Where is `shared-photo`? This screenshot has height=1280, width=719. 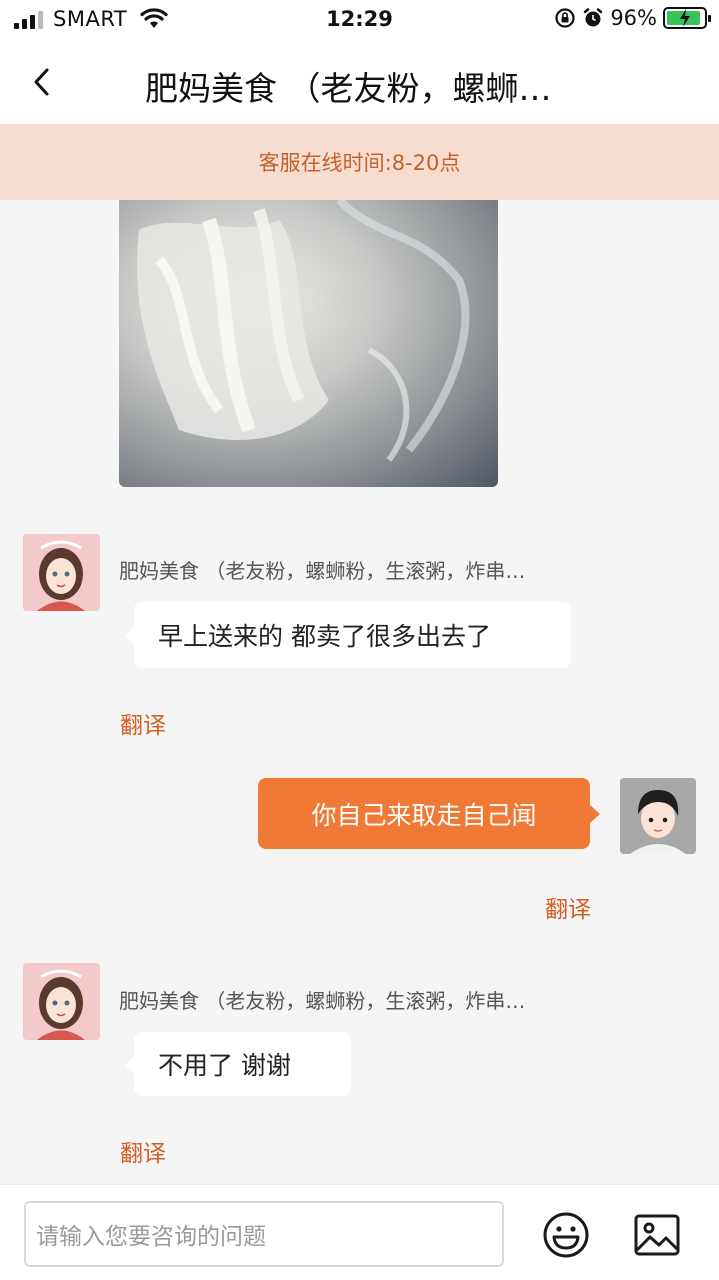 shared-photo is located at coordinates (308, 343).